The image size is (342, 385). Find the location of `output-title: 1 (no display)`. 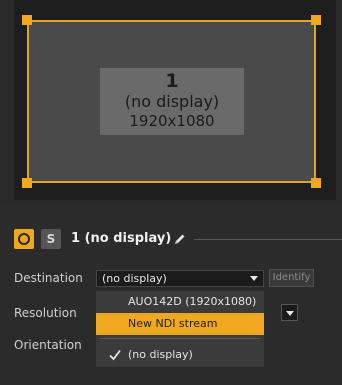

output-title: 1 (no display) is located at coordinates (121, 238).